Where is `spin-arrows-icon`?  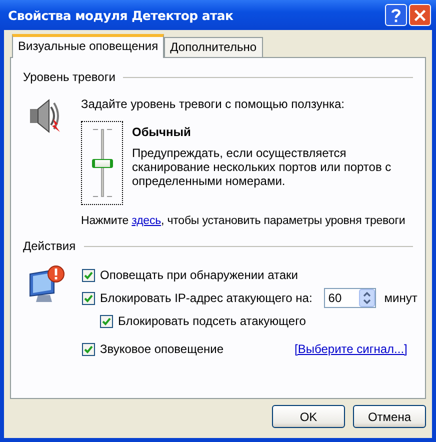 spin-arrows-icon is located at coordinates (367, 298).